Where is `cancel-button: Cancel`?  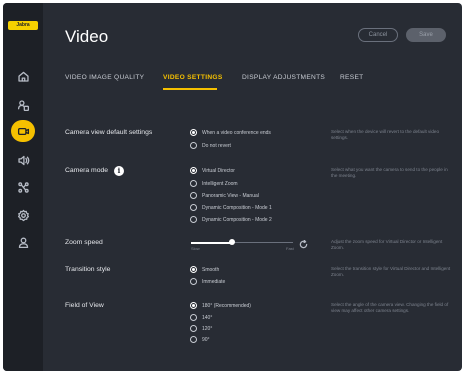 cancel-button: Cancel is located at coordinates (378, 35).